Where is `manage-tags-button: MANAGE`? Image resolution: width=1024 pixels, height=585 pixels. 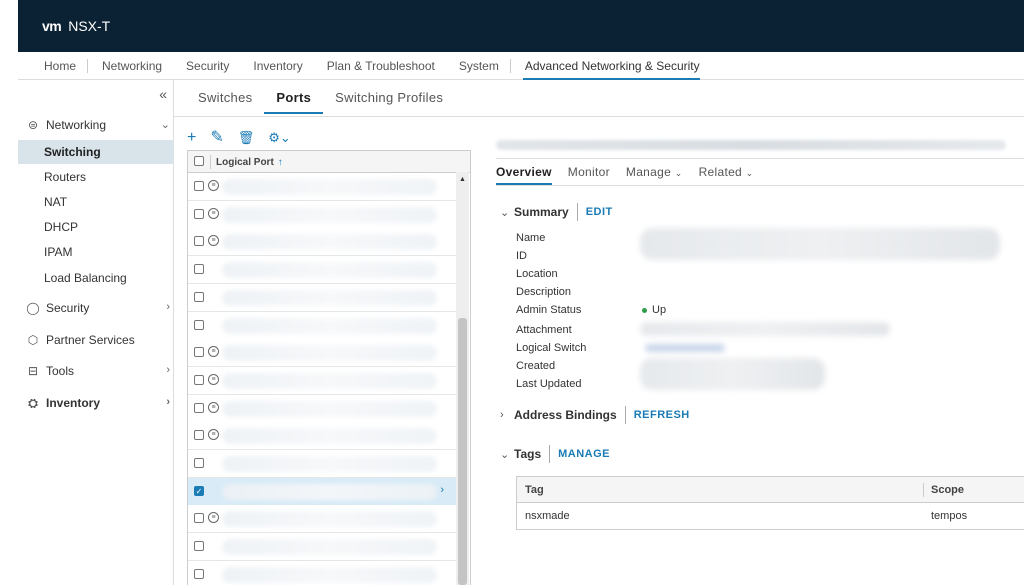 manage-tags-button: MANAGE is located at coordinates (584, 454).